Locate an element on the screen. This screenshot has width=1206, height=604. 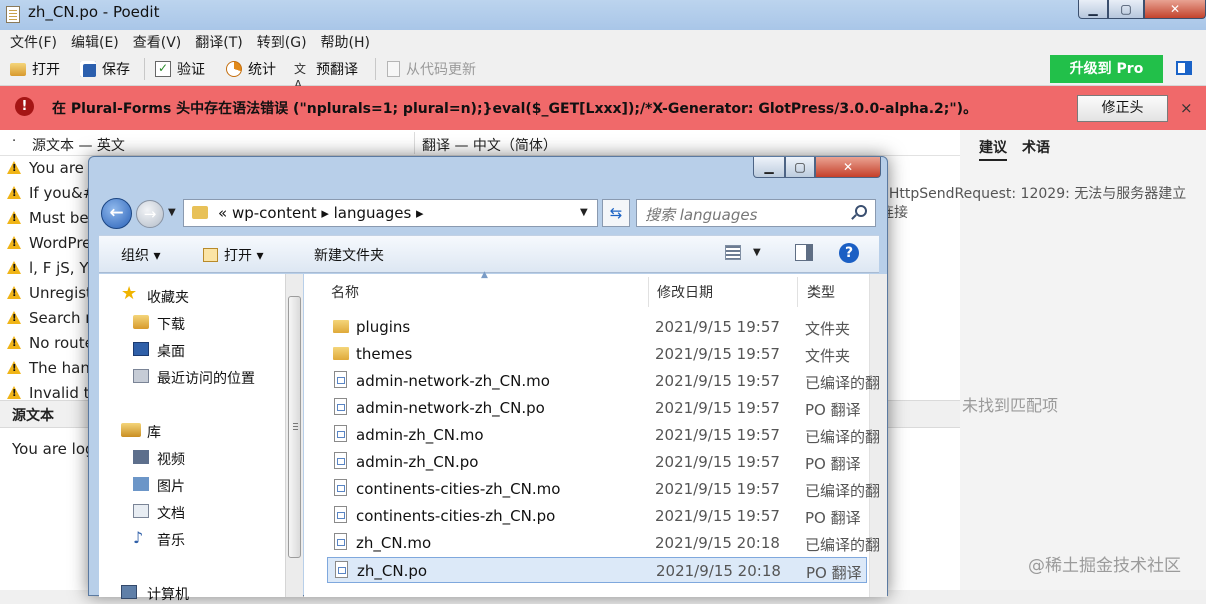
navigation-scrollbar is located at coordinates (294, 435).